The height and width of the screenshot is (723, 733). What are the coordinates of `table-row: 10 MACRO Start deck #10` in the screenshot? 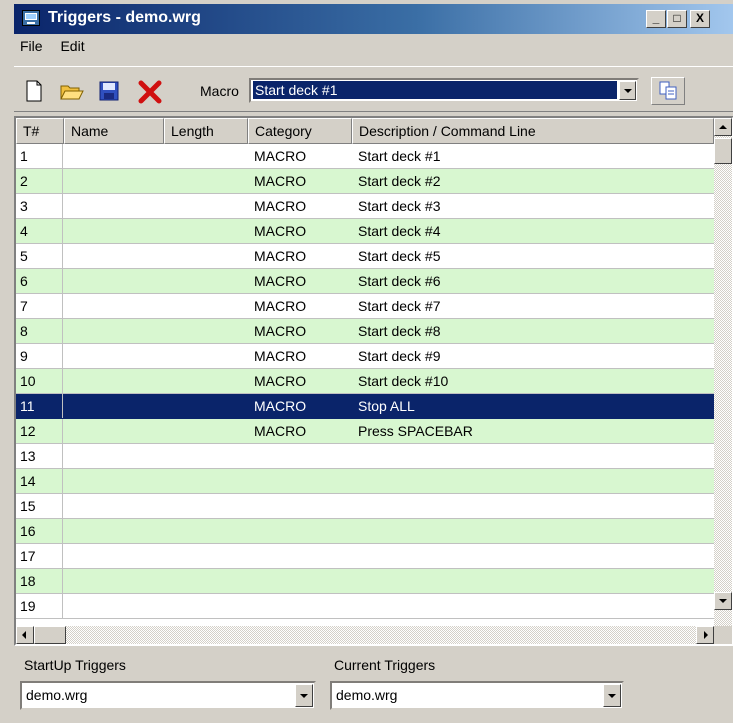 It's located at (365, 381).